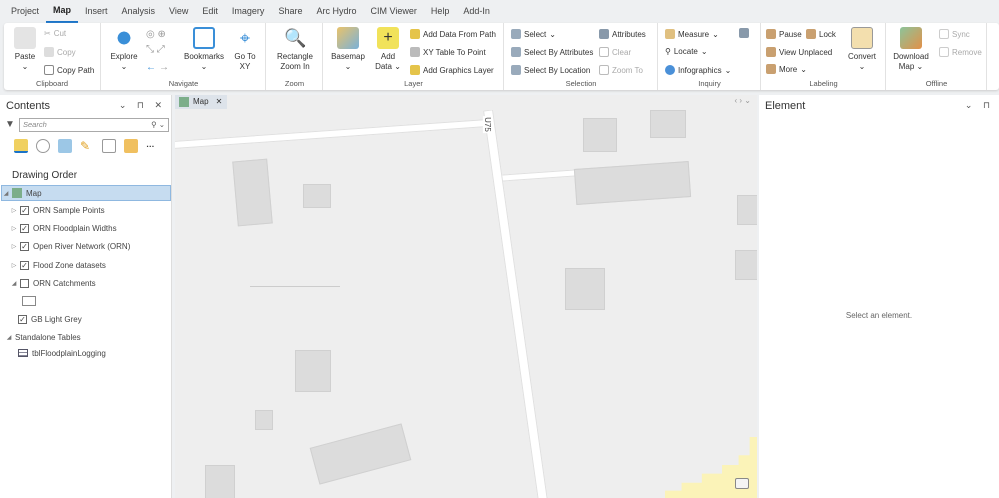  I want to click on tab-map: Map, so click(62, 11).